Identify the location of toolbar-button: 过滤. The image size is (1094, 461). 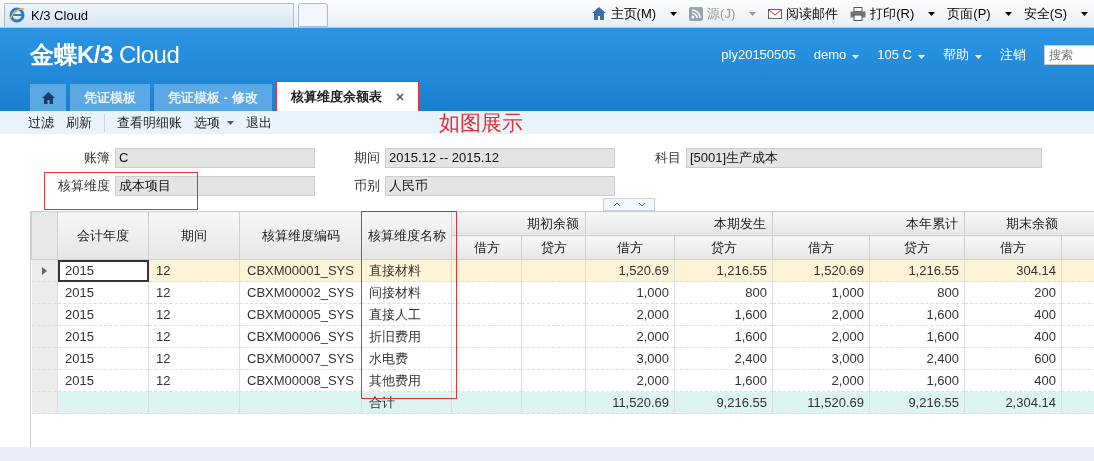
(41, 122).